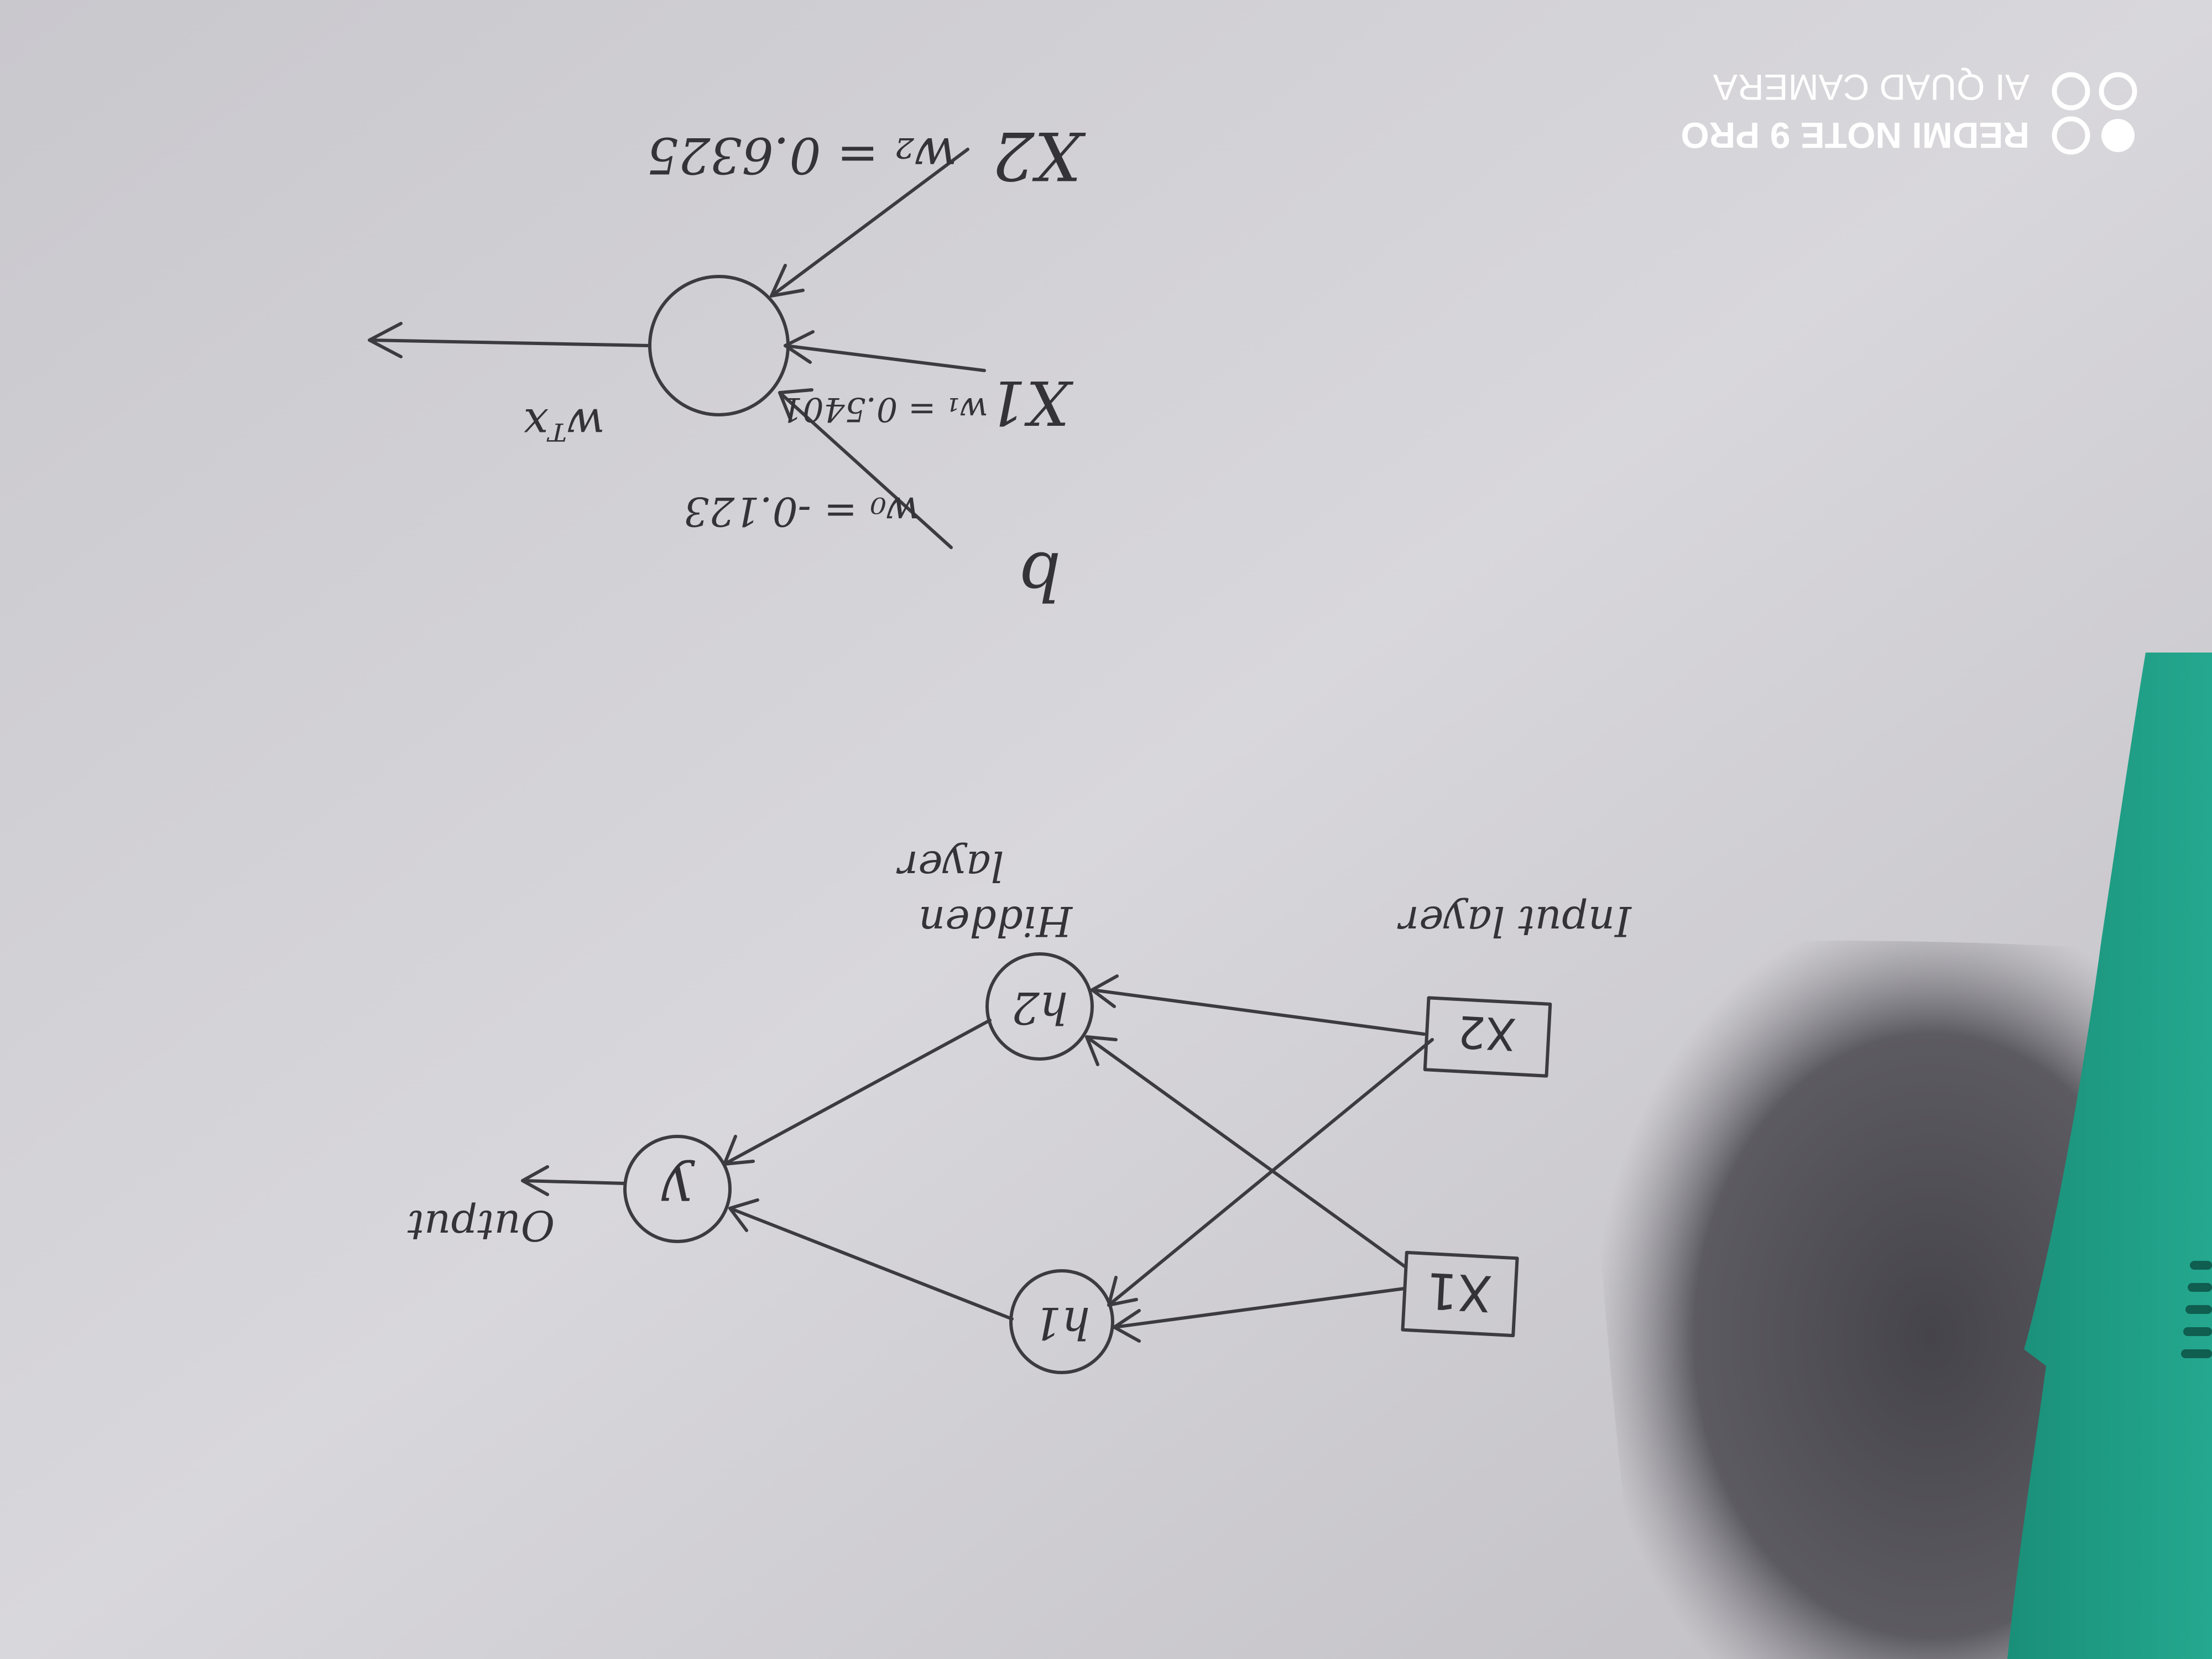  What do you see at coordinates (802, 512) in the screenshot?
I see `neuron-w0-label: w₀ = -0.123` at bounding box center [802, 512].